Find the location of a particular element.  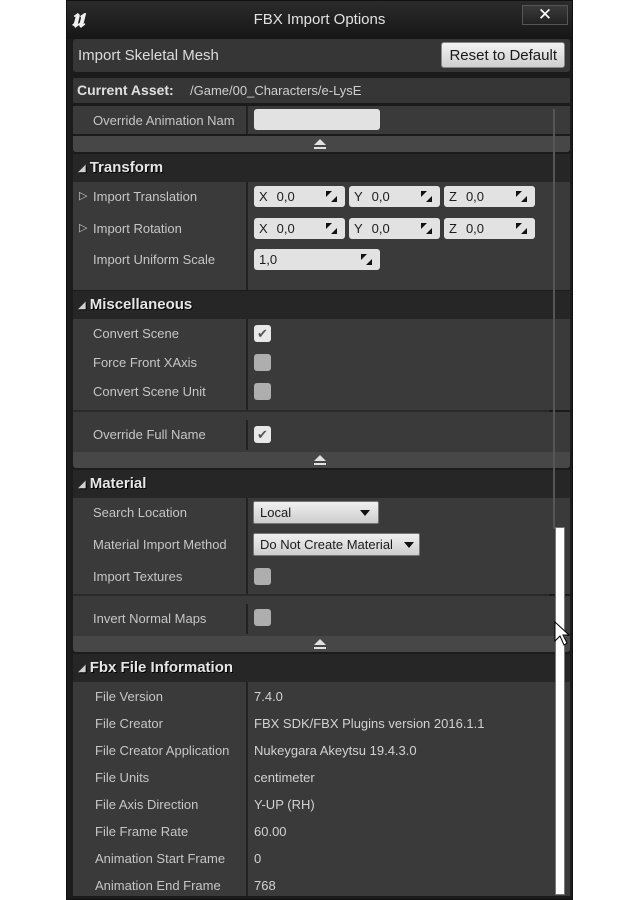

info-value: centimeter is located at coordinates (284, 777).